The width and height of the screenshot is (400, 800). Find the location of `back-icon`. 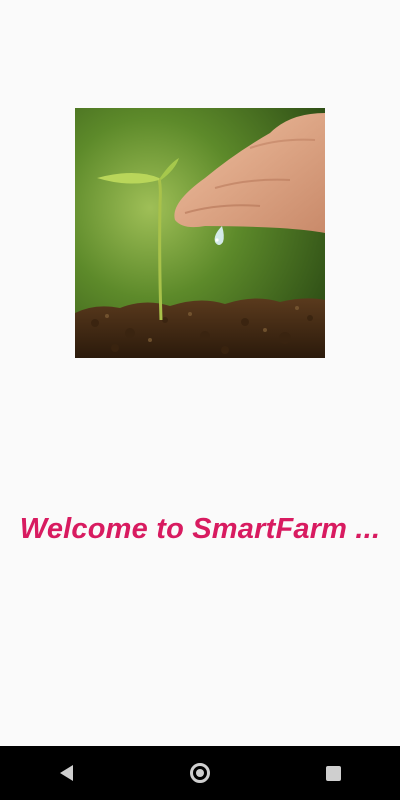

back-icon is located at coordinates (67, 773).